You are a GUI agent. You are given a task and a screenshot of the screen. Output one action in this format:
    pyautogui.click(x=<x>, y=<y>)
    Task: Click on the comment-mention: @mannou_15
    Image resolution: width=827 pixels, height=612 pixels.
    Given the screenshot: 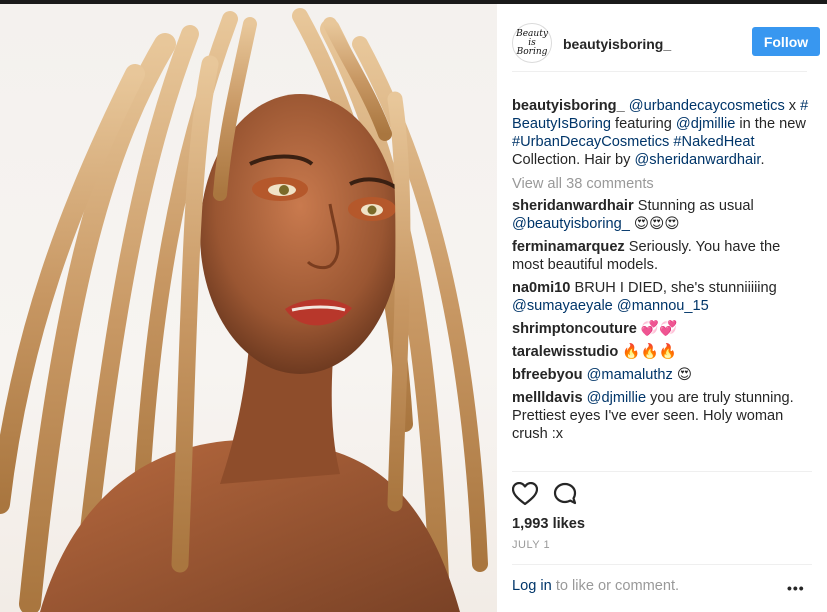 What is the action you would take?
    pyautogui.click(x=663, y=306)
    